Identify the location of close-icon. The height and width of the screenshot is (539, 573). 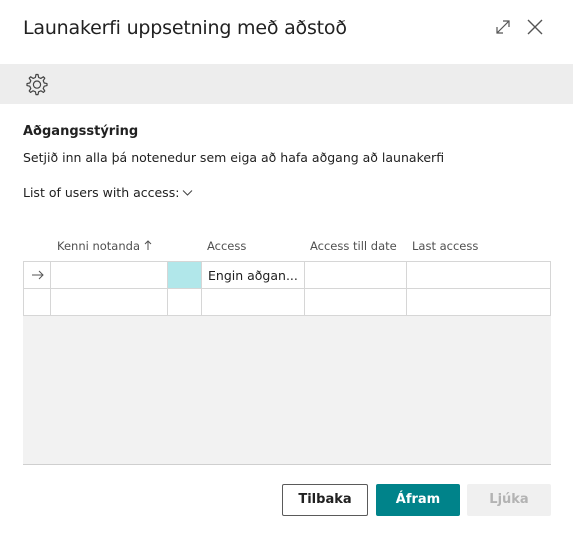
(535, 27).